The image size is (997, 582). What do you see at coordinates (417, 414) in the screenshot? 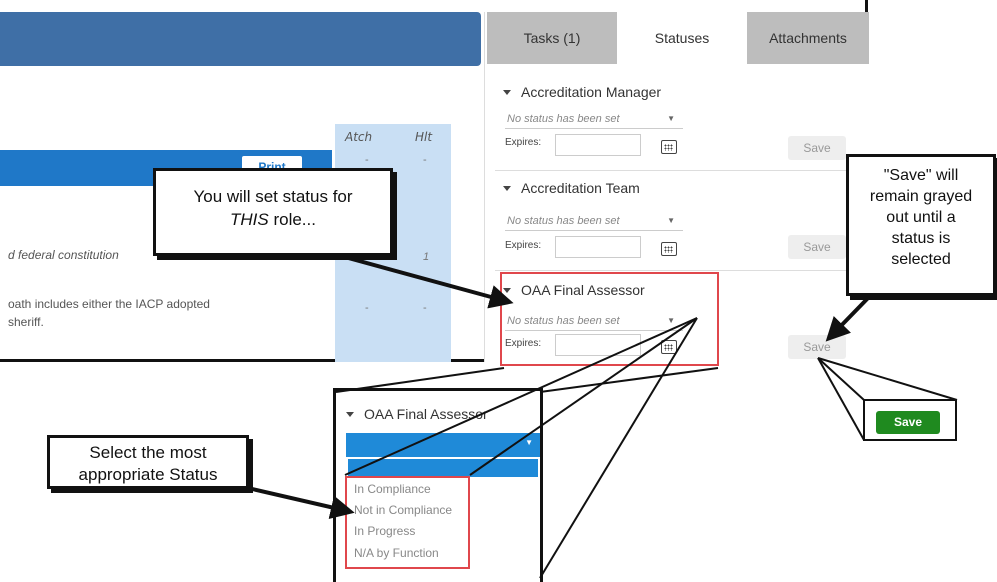
I see `zoom-section-title: OAA Final Assessor` at bounding box center [417, 414].